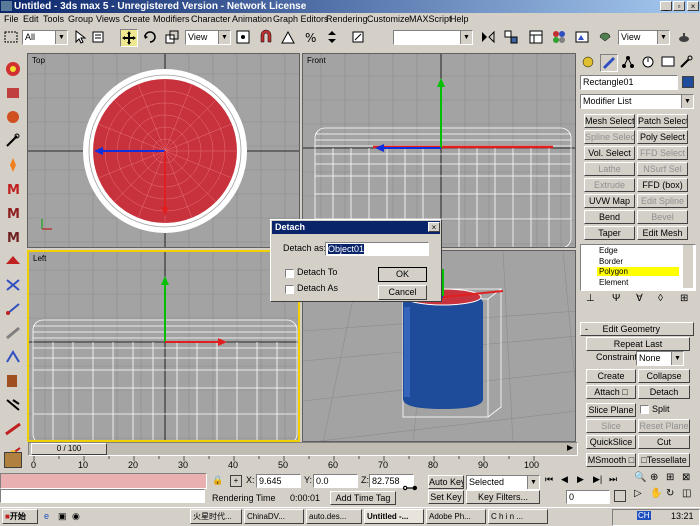 The height and width of the screenshot is (526, 700). Describe the element at coordinates (609, 185) in the screenshot. I see `extrude-button: Extrude` at that location.